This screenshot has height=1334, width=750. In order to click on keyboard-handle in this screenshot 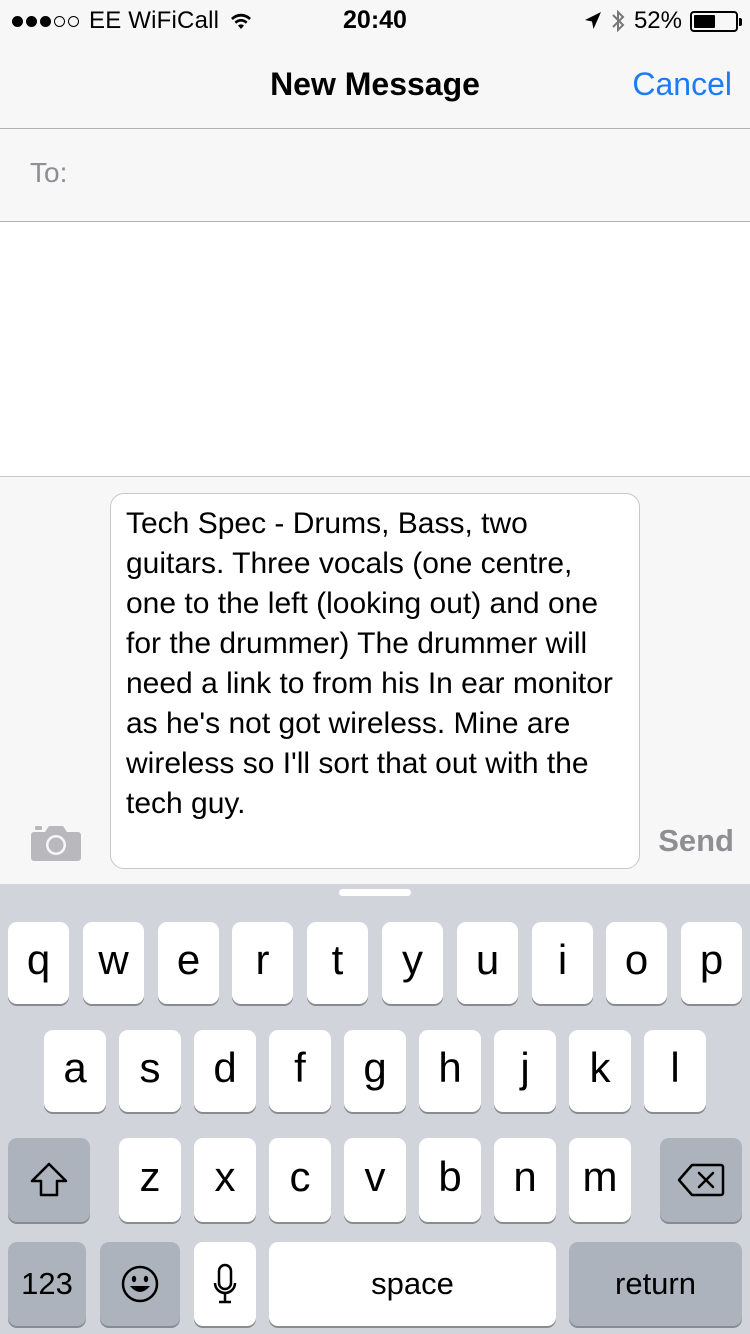, I will do `click(375, 892)`.